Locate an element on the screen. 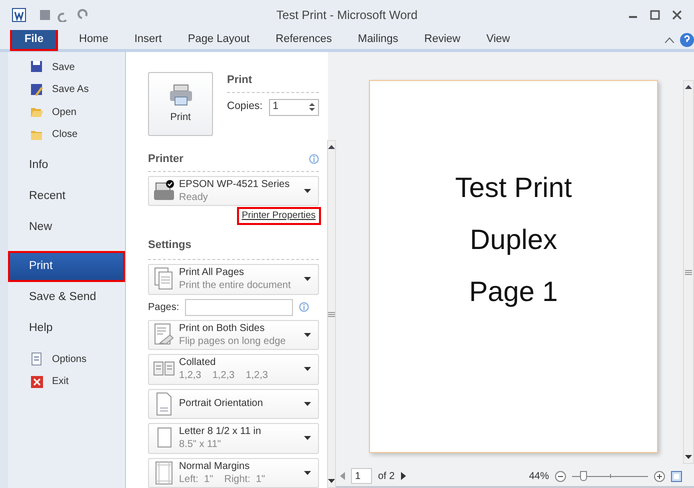  zoom-in-icon is located at coordinates (659, 476).